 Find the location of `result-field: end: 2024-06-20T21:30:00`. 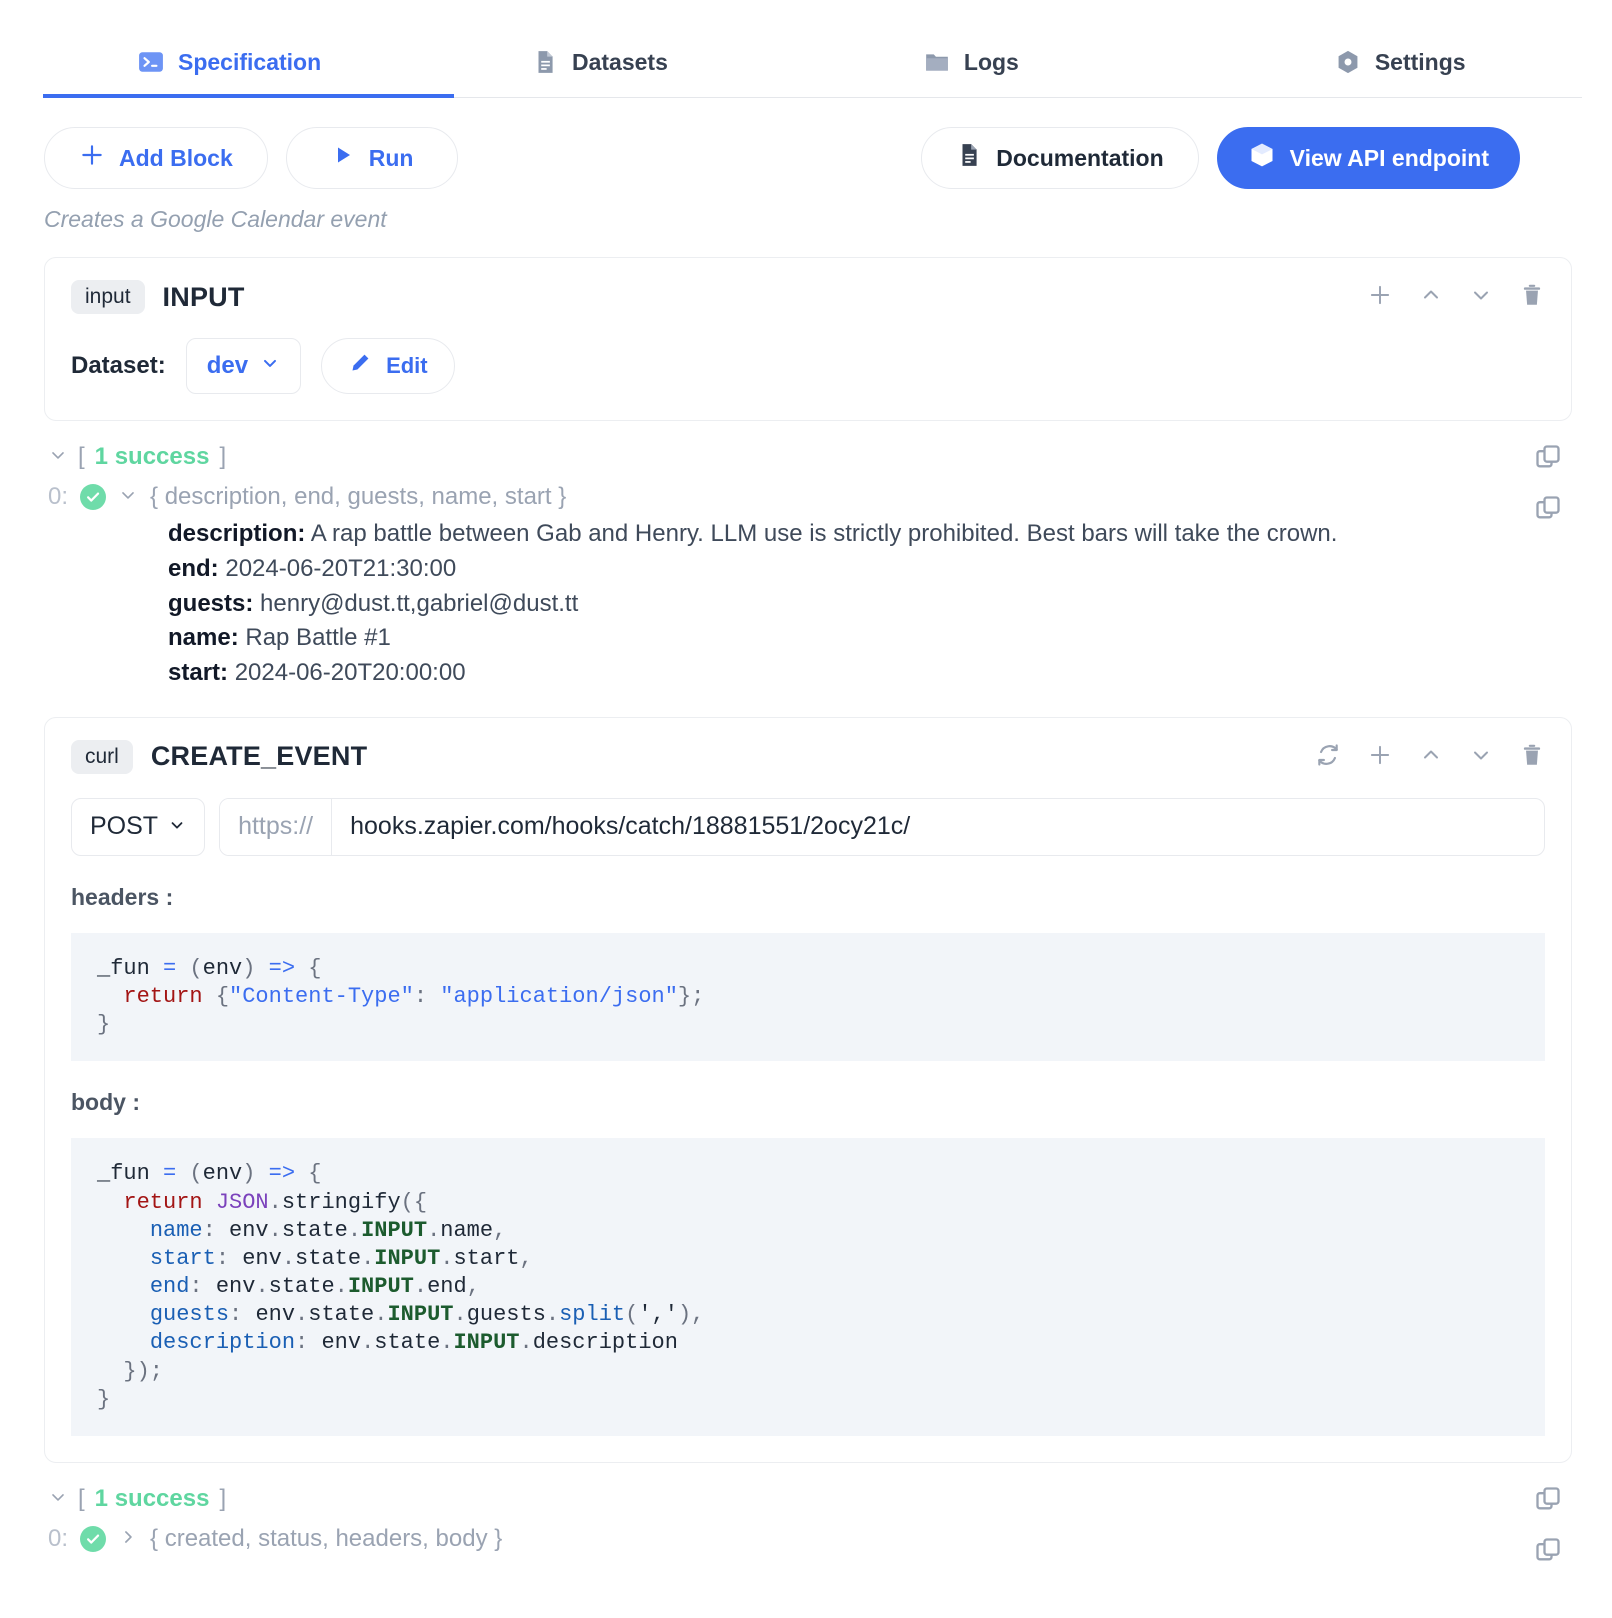

result-field: end: 2024-06-20T21:30:00 is located at coordinates (870, 569).